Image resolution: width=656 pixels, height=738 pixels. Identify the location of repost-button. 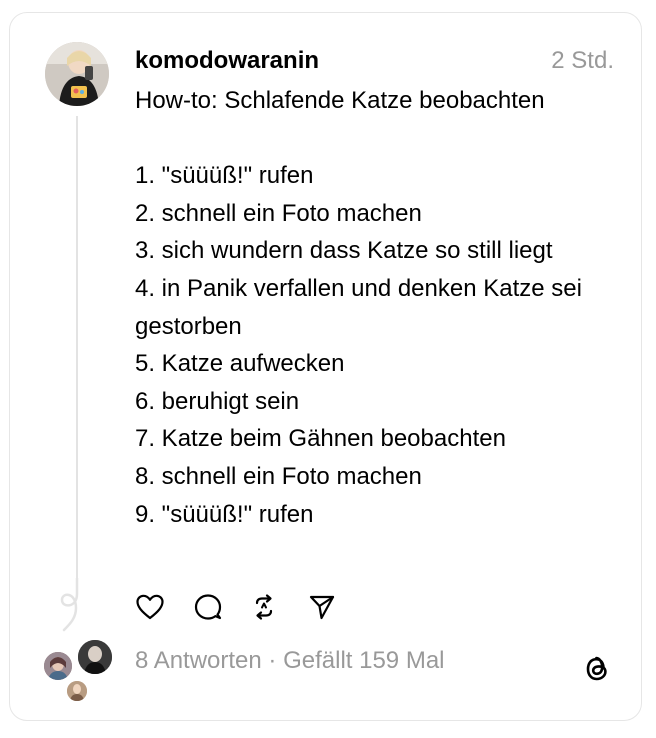
(264, 607).